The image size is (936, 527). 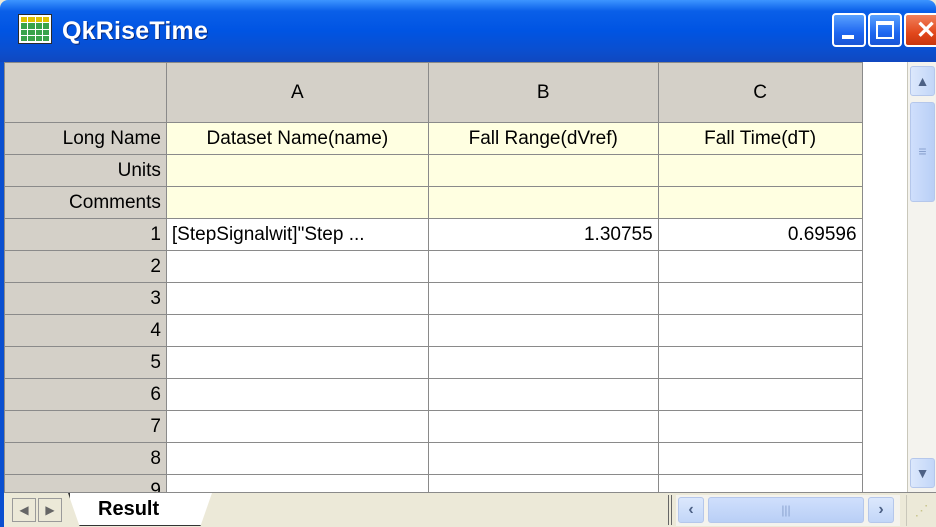 What do you see at coordinates (85, 266) in the screenshot?
I see `row-number: 2` at bounding box center [85, 266].